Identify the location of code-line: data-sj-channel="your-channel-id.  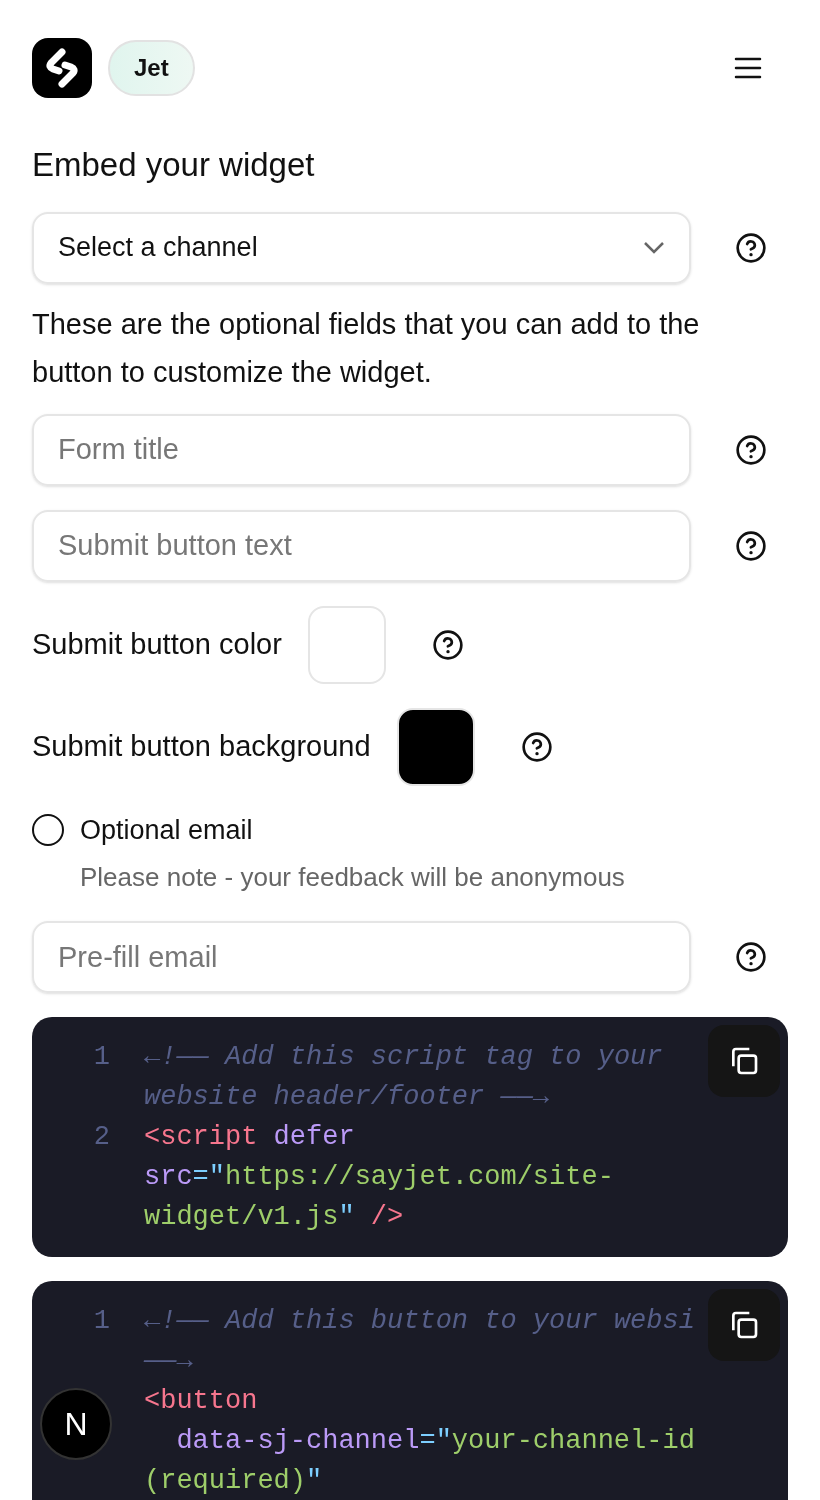
(435, 1441).